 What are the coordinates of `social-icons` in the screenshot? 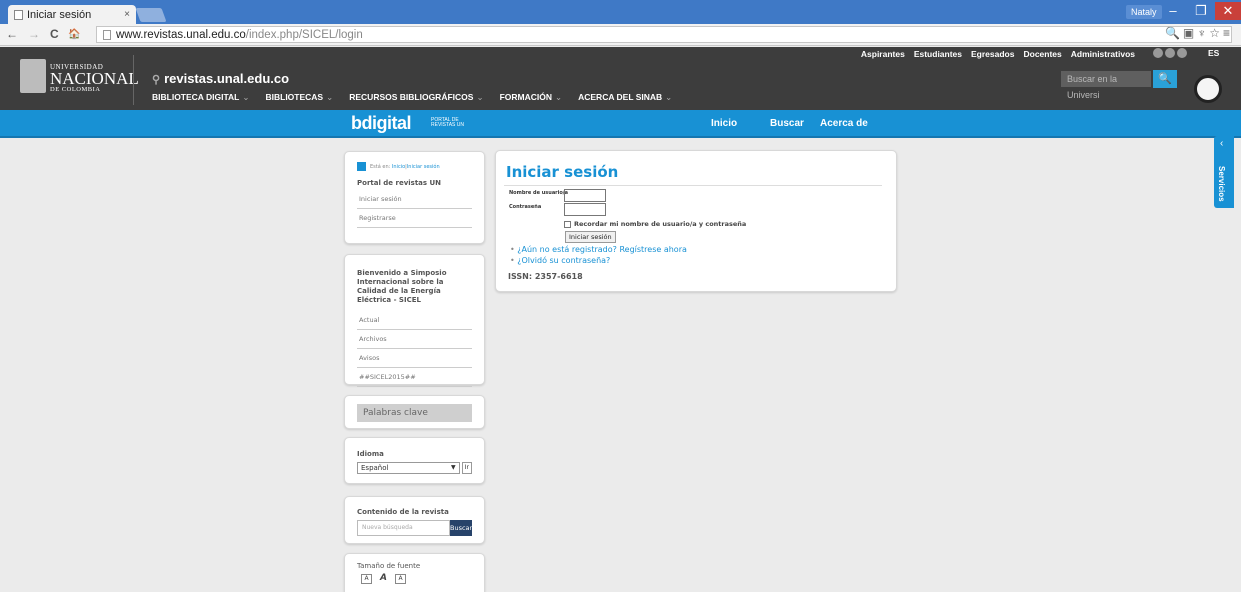 It's located at (1170, 53).